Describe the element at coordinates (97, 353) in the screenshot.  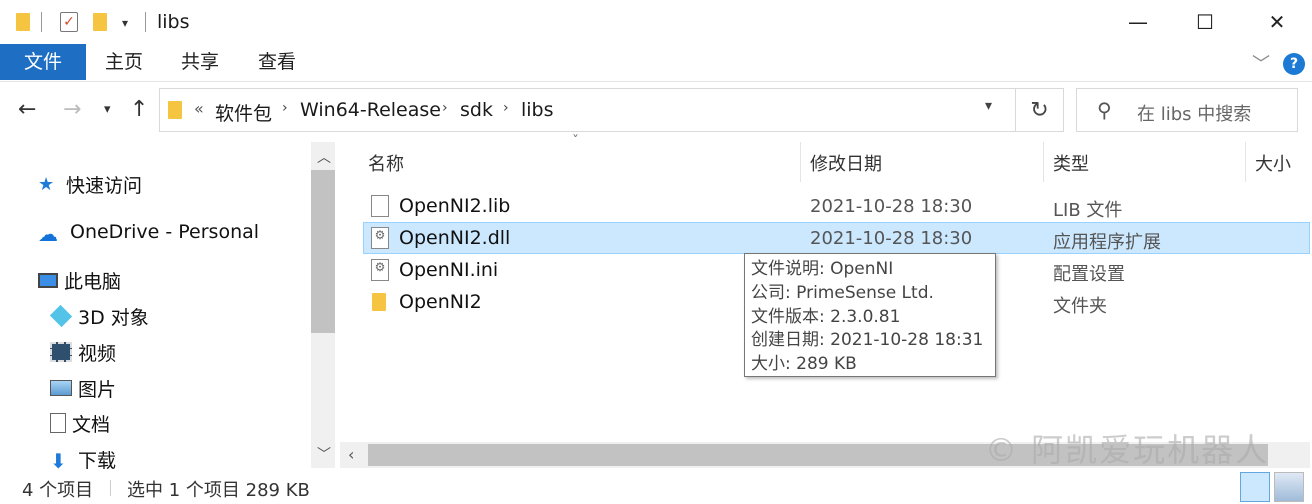
I see `sidebar-item-label: 视频` at that location.